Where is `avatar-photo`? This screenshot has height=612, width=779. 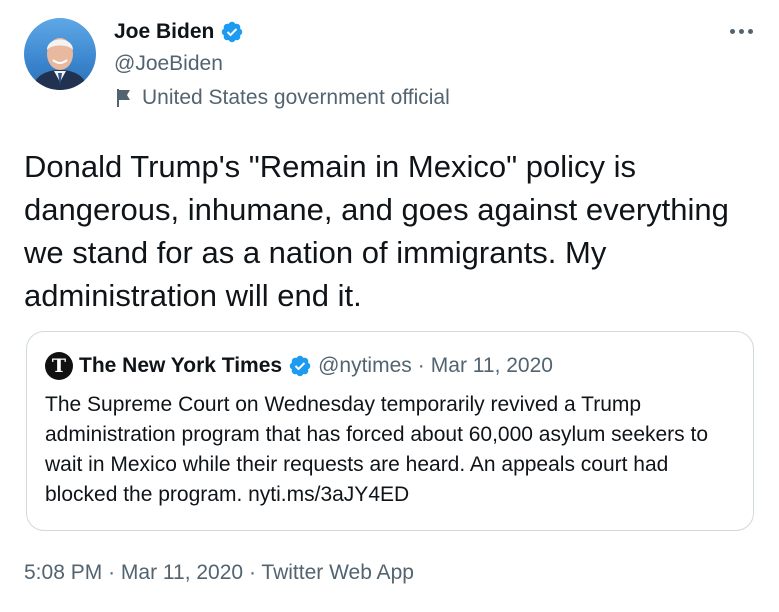
avatar-photo is located at coordinates (60, 64).